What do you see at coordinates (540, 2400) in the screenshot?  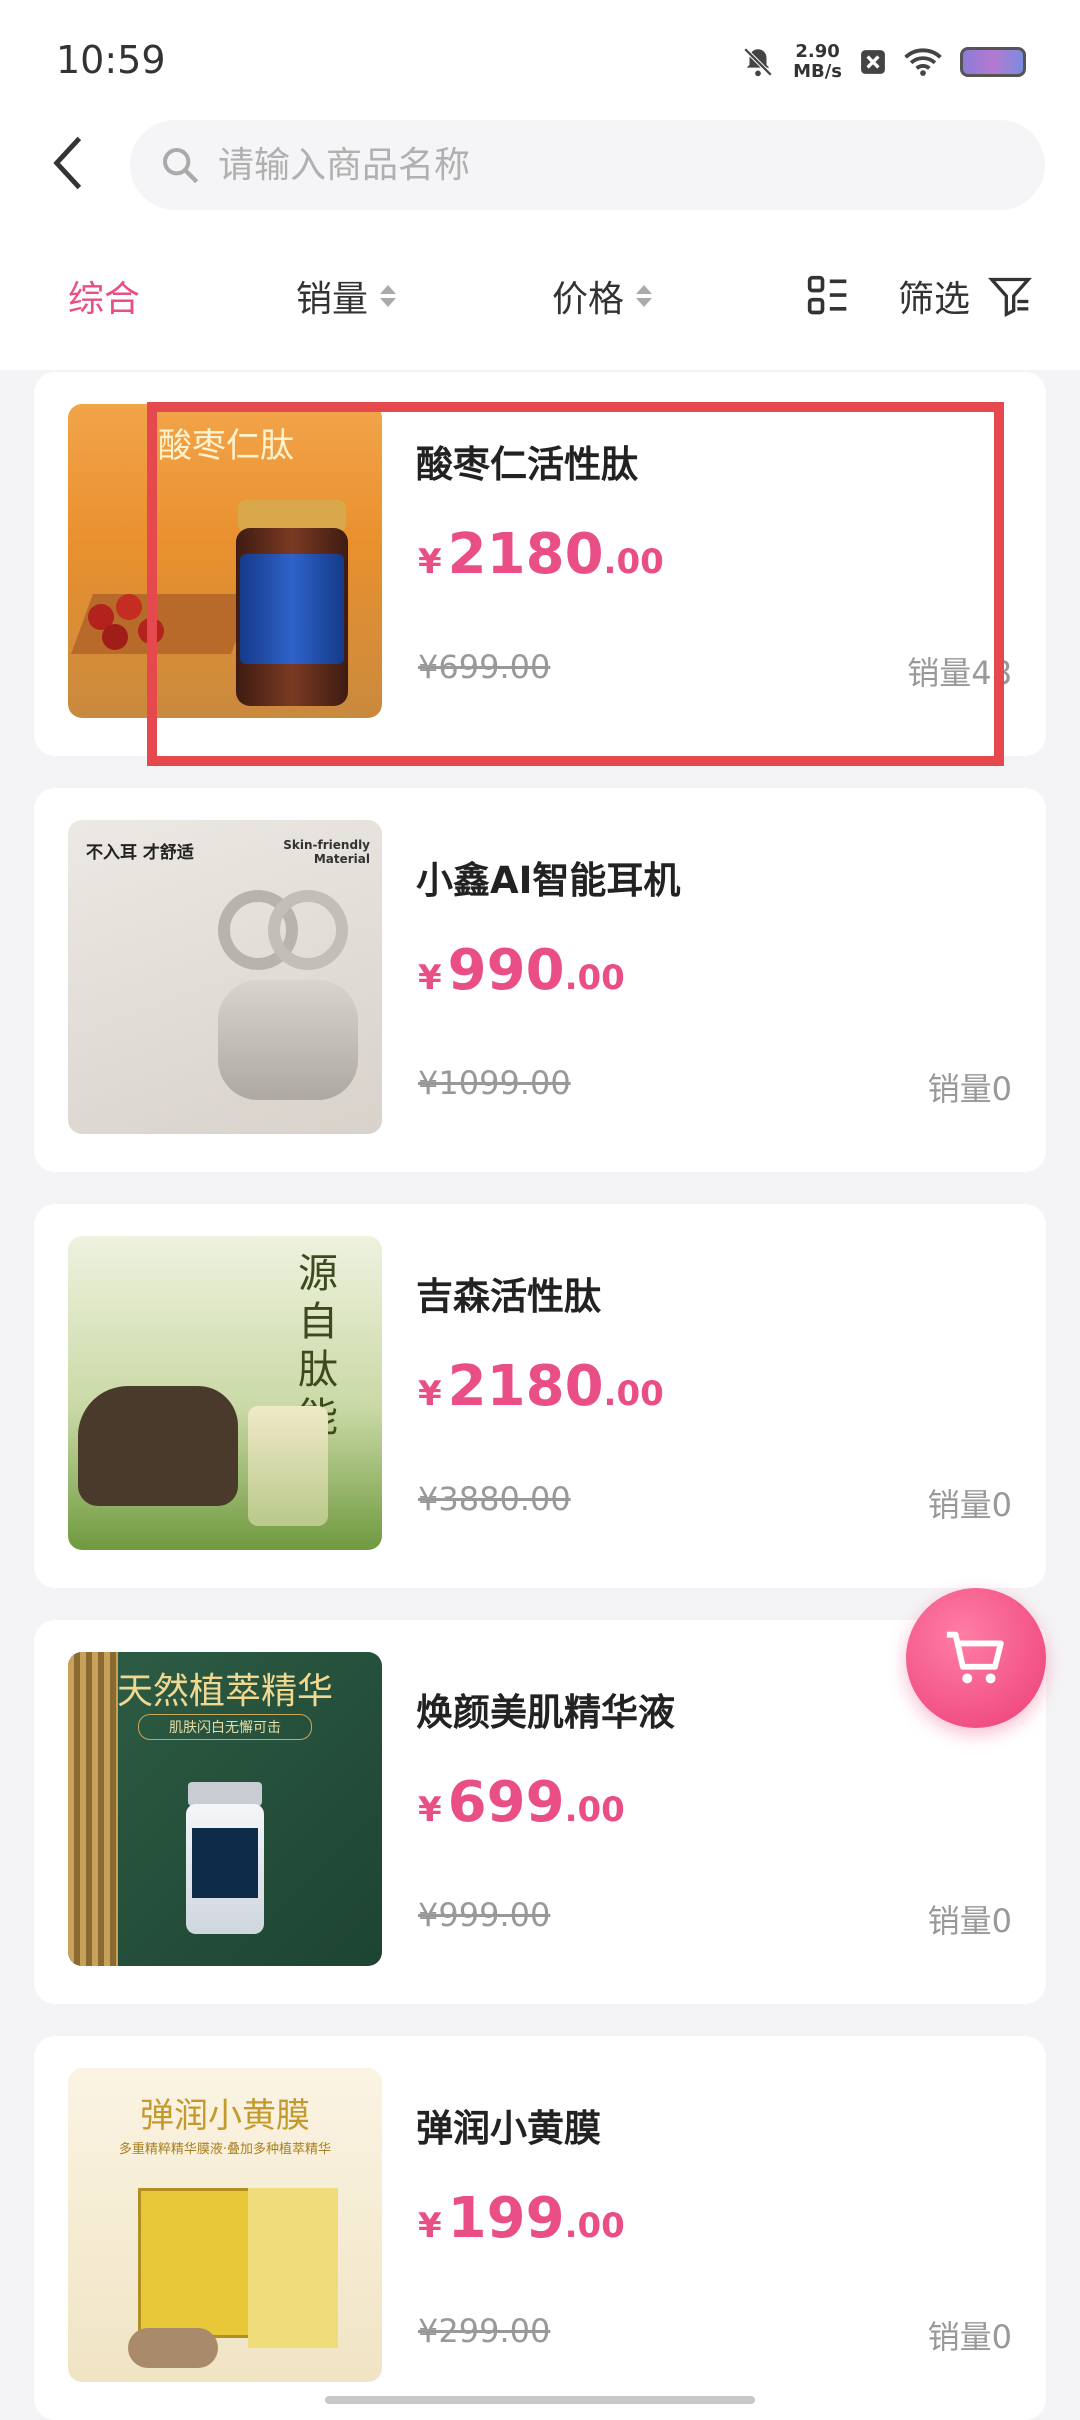 I see `home-indicator` at bounding box center [540, 2400].